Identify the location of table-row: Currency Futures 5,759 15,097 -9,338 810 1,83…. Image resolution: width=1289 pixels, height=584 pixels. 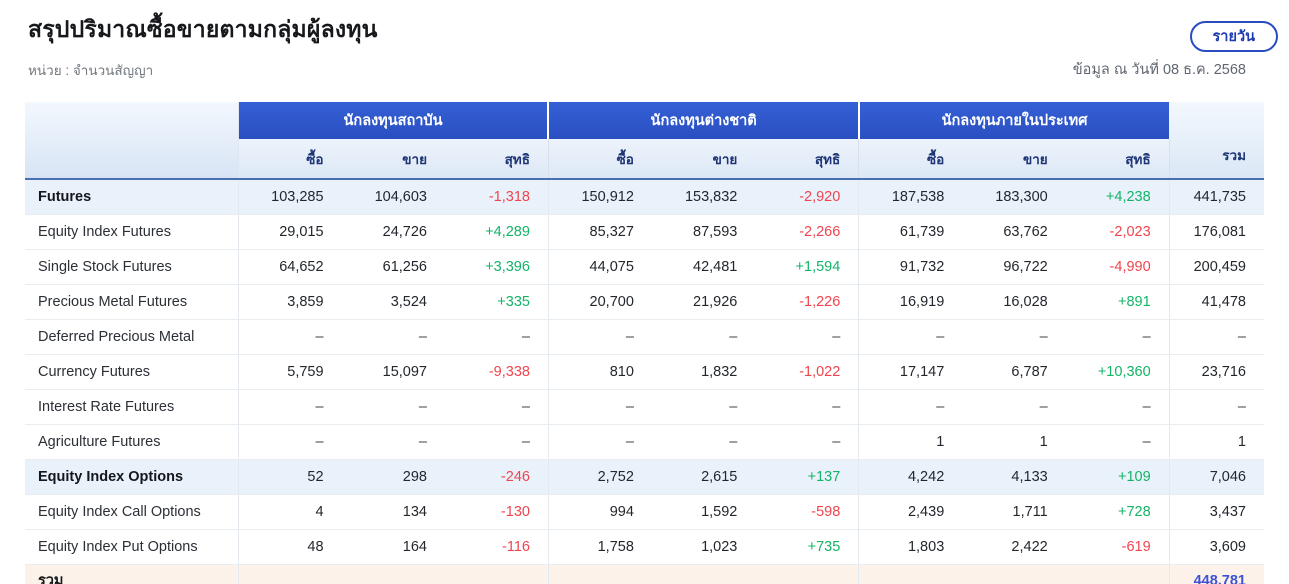
(644, 372).